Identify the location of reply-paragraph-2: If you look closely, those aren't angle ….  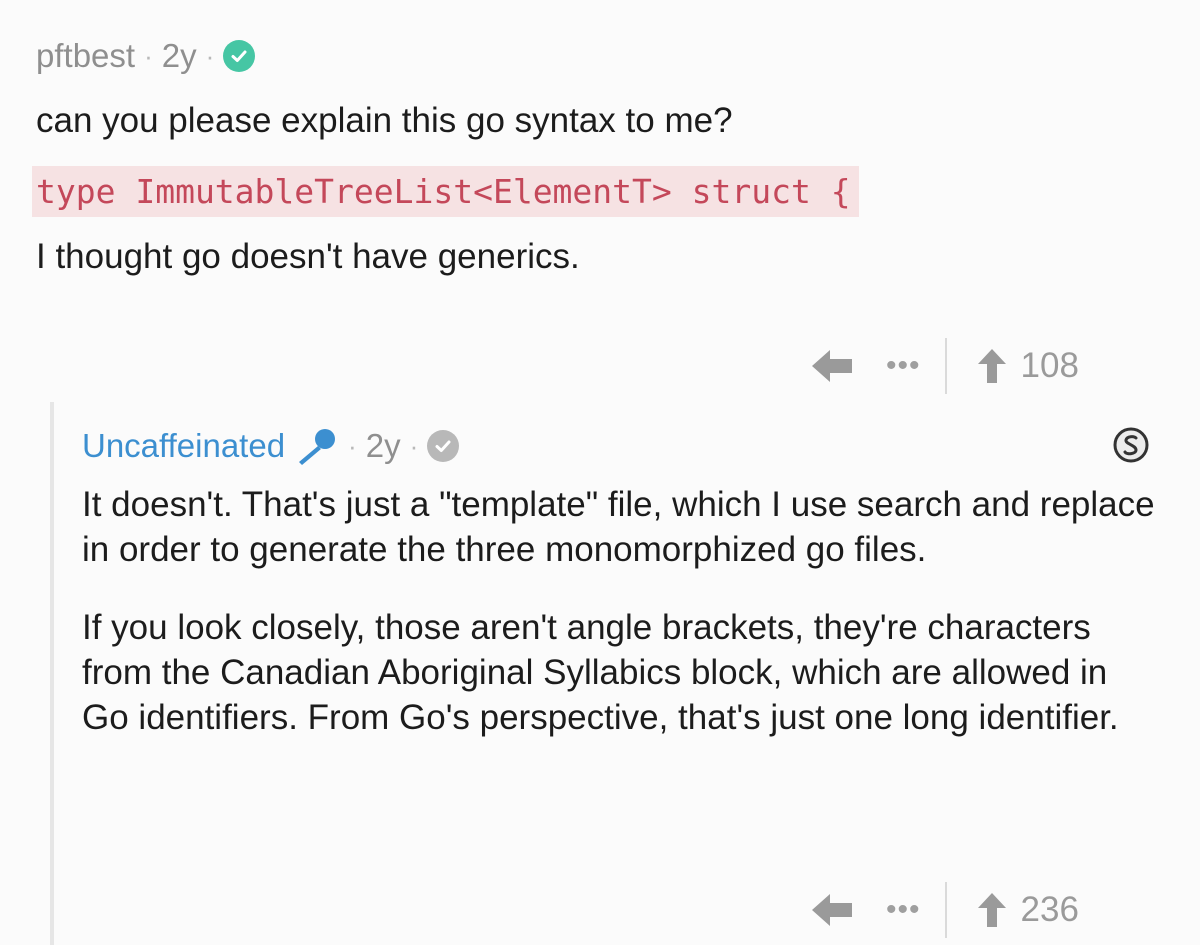
(600, 672).